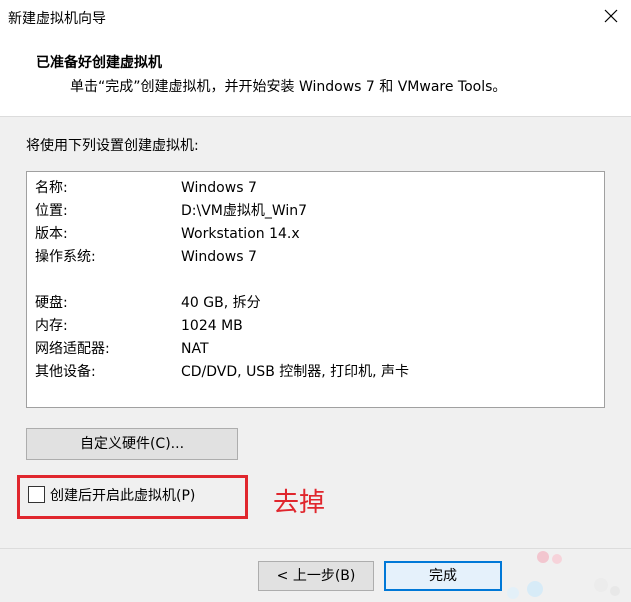  Describe the element at coordinates (57, 19) in the screenshot. I see `window-title: 新建虚拟机向导` at that location.